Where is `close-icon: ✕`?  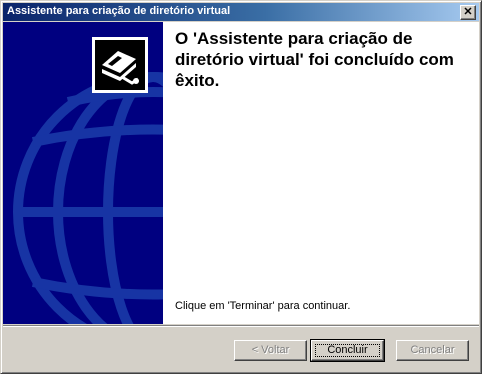 close-icon: ✕ is located at coordinates (468, 12).